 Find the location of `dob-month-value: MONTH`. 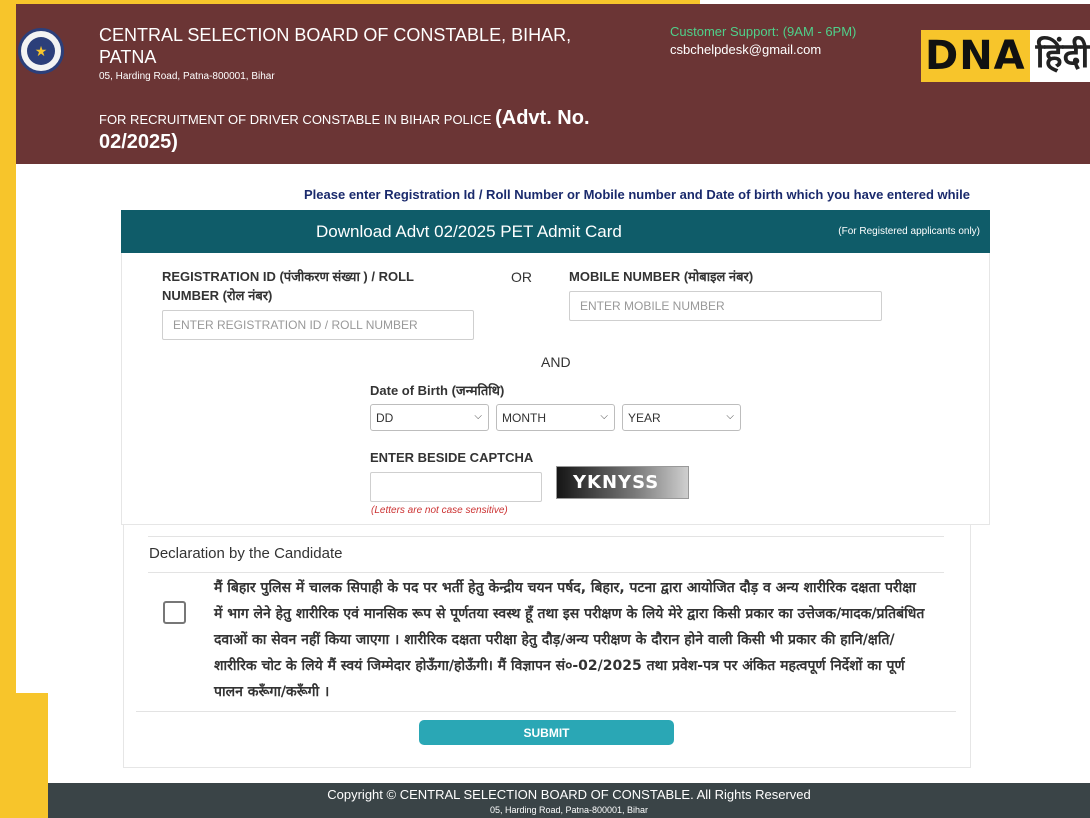

dob-month-value: MONTH is located at coordinates (524, 417).